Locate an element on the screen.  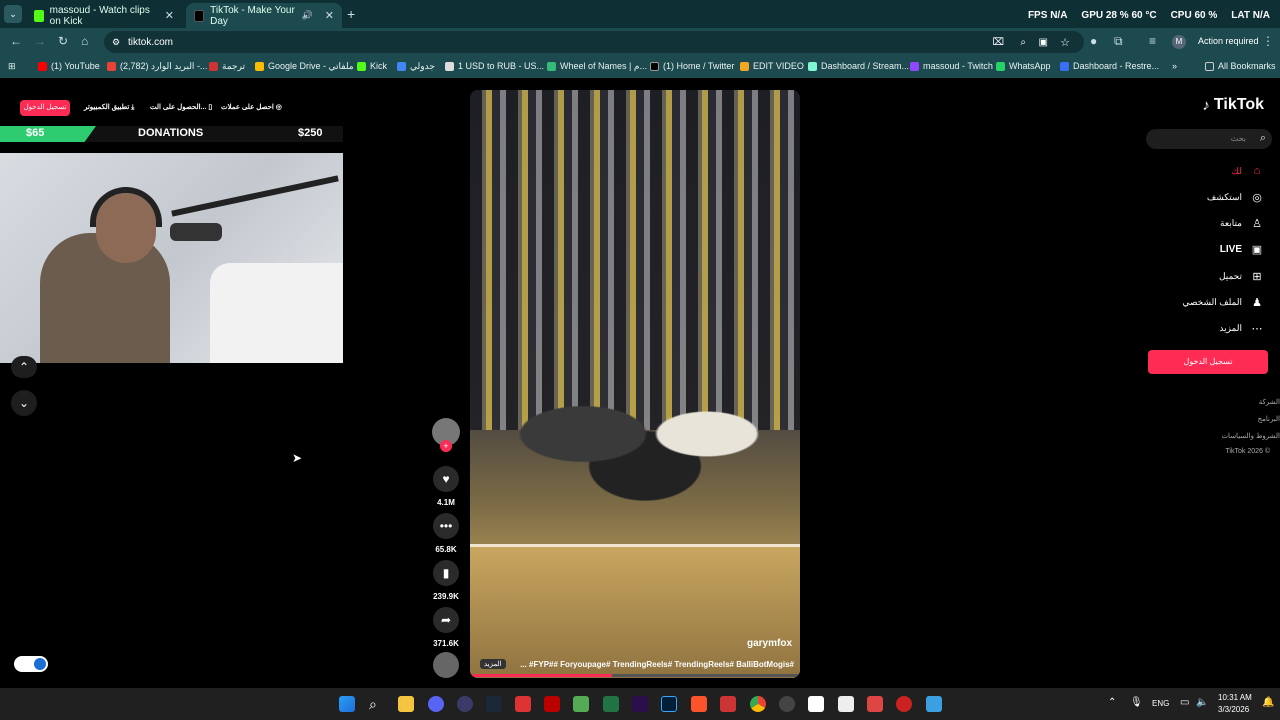
forward-icon: → is located at coordinates (40, 41).